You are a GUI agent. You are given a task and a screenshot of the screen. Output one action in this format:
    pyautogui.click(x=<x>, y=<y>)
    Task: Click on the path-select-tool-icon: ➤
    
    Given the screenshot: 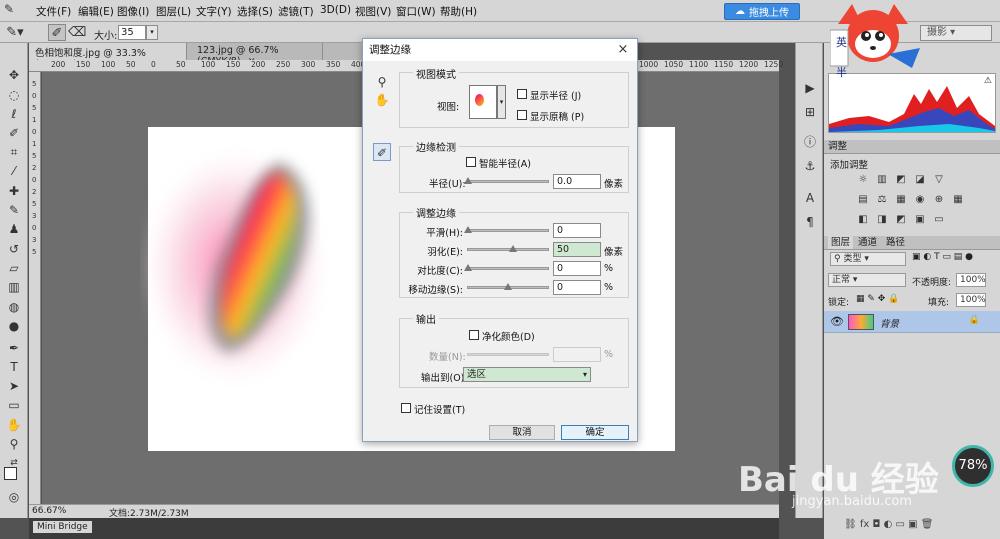 What is the action you would take?
    pyautogui.click(x=14, y=386)
    